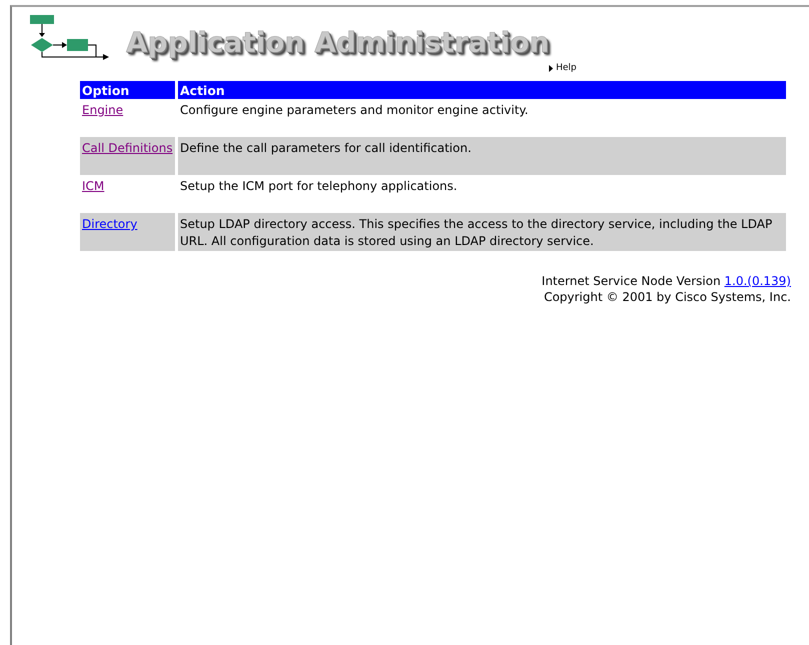 This screenshot has height=645, width=809. What do you see at coordinates (563, 68) in the screenshot?
I see `help-link: Help` at bounding box center [563, 68].